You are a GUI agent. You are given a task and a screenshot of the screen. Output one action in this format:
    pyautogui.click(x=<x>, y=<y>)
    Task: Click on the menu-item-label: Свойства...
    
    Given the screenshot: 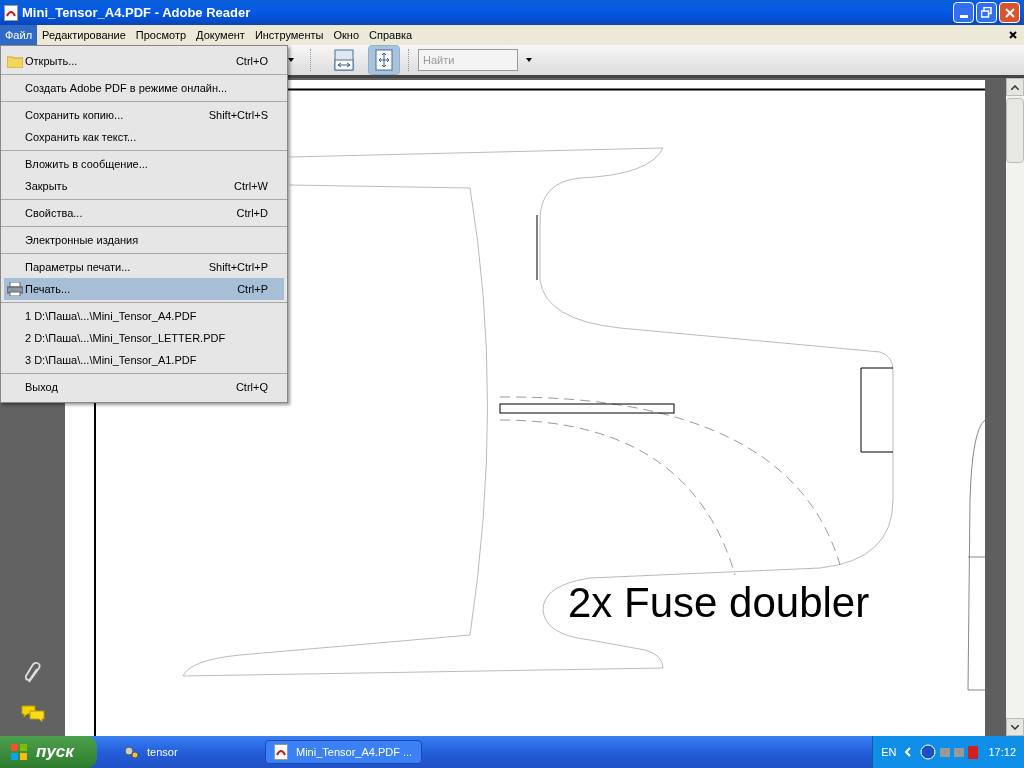 What is the action you would take?
    pyautogui.click(x=54, y=213)
    